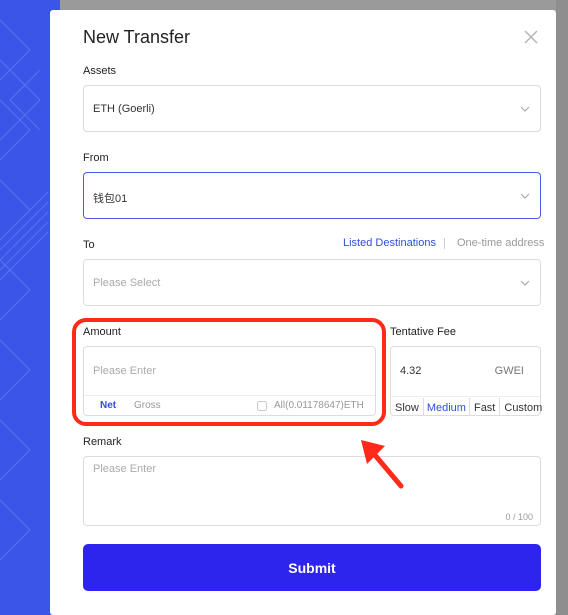  I want to click on fee-field: 4.32 GWEI Slow Medium Fast Custom, so click(466, 381).